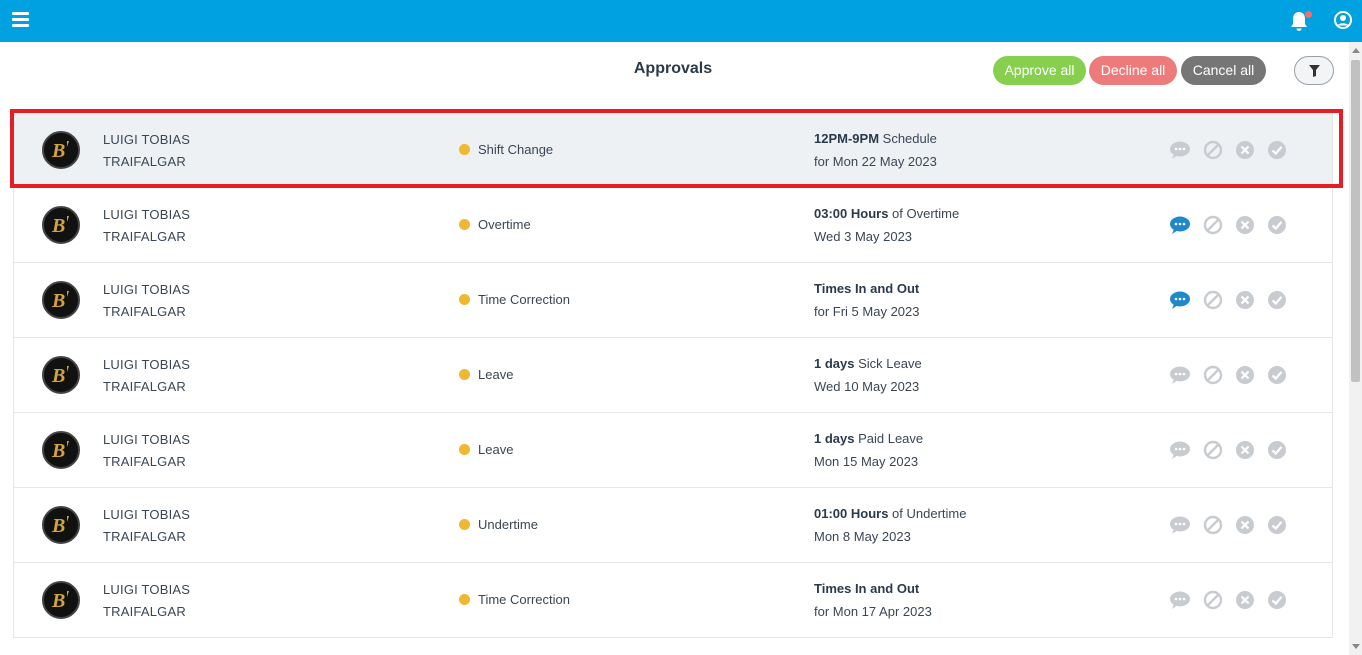 The height and width of the screenshot is (655, 1362). Describe the element at coordinates (1355, 221) in the screenshot. I see `scroll-thumb` at that location.